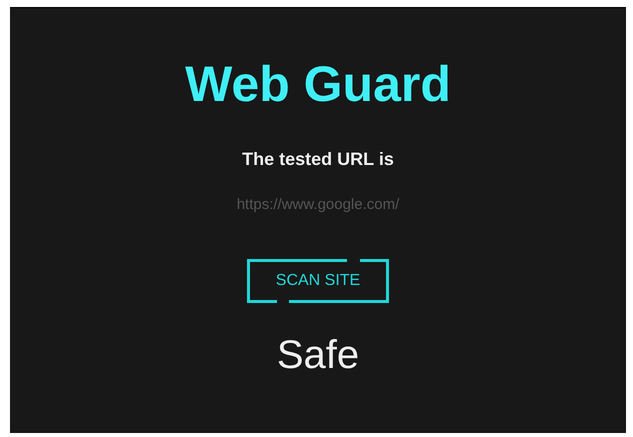  I want to click on scan-result: Safe, so click(318, 355).